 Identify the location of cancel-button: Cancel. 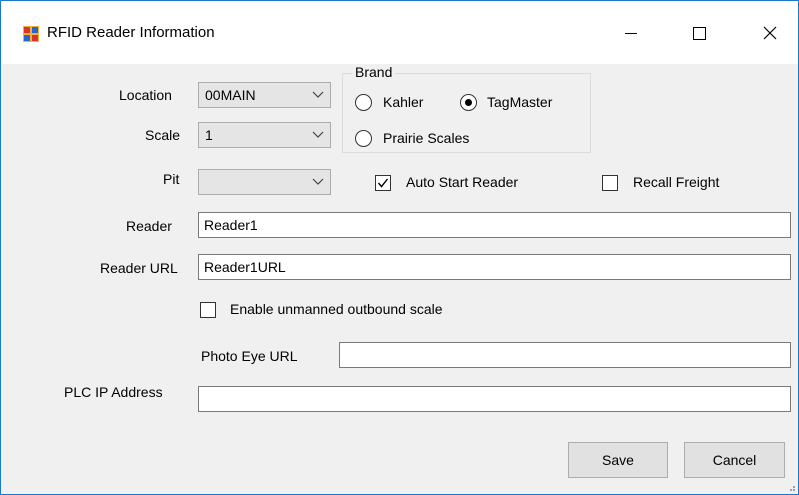
(734, 460).